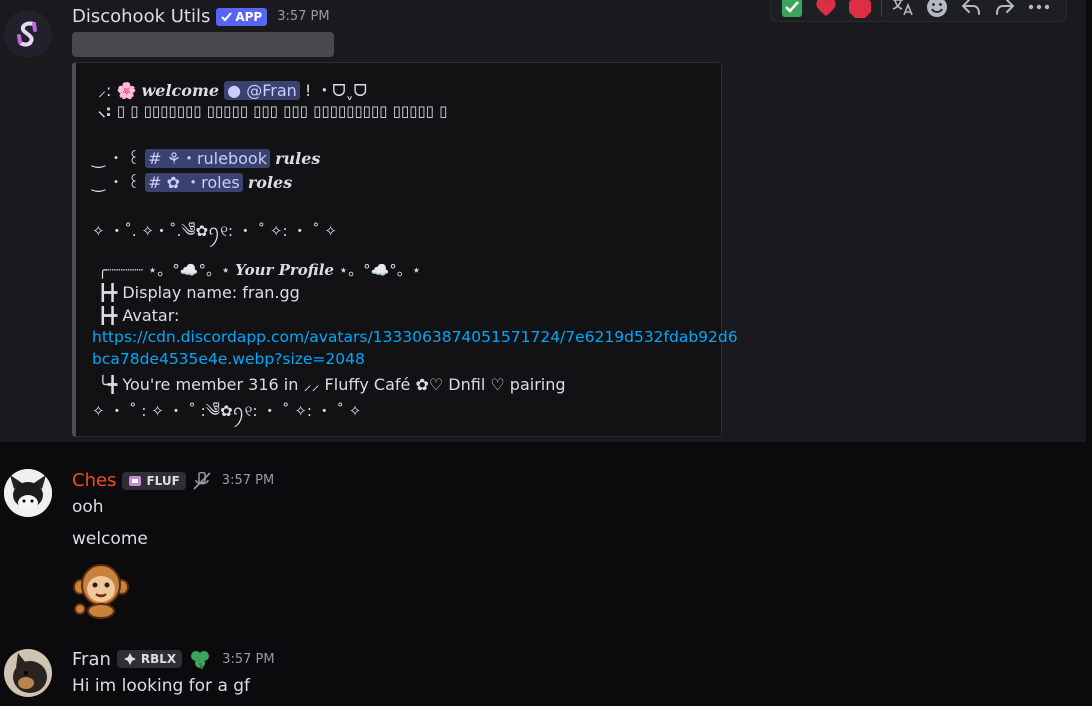 The image size is (1092, 706). What do you see at coordinates (249, 16) in the screenshot?
I see `app-badge-label: APP` at bounding box center [249, 16].